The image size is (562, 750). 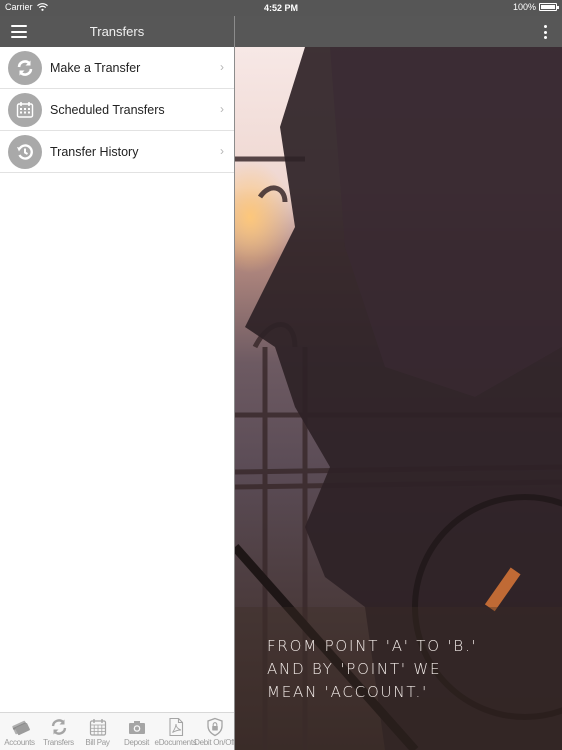 I want to click on tab-label: Deposit, so click(x=136, y=742).